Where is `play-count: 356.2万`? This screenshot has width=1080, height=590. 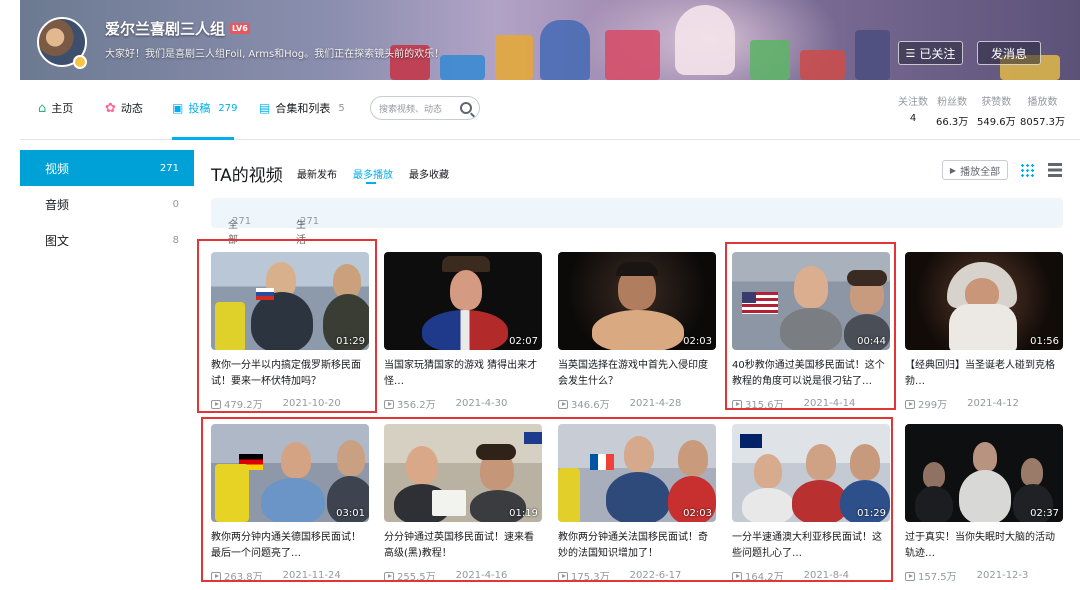
play-count: 356.2万 is located at coordinates (410, 403).